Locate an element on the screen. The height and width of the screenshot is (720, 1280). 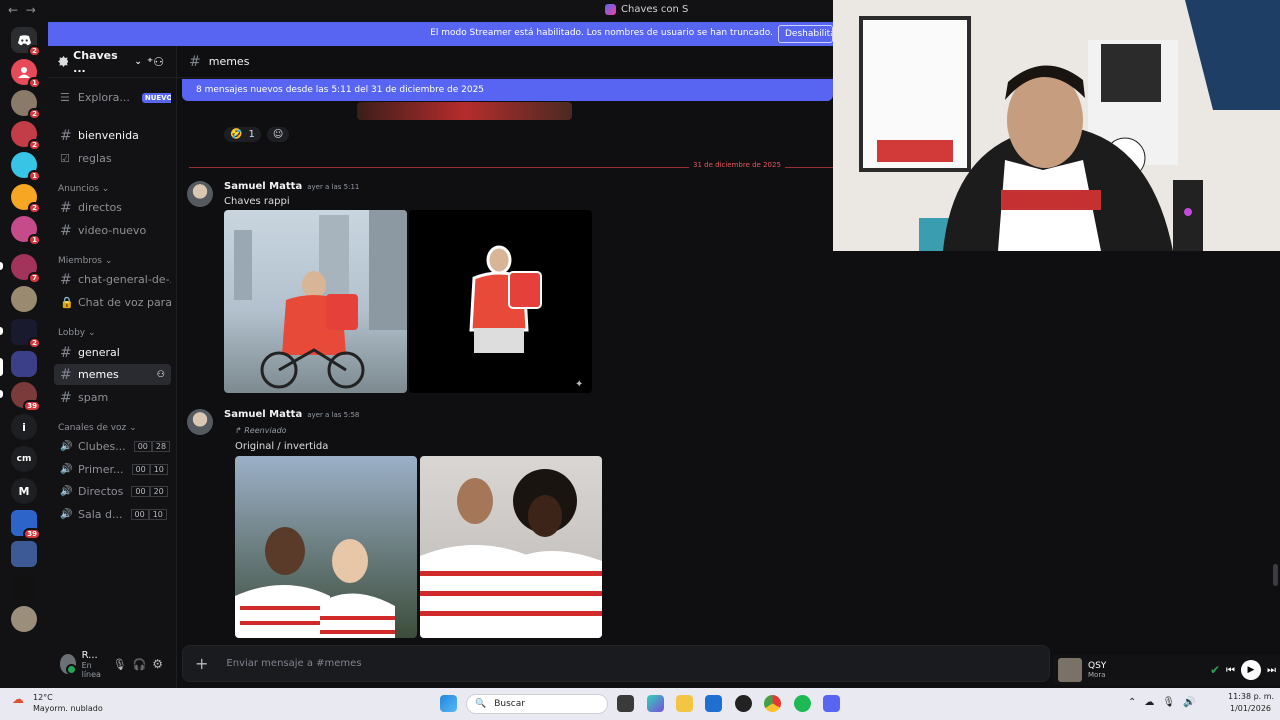
previous-message-image is located at coordinates (464, 111).